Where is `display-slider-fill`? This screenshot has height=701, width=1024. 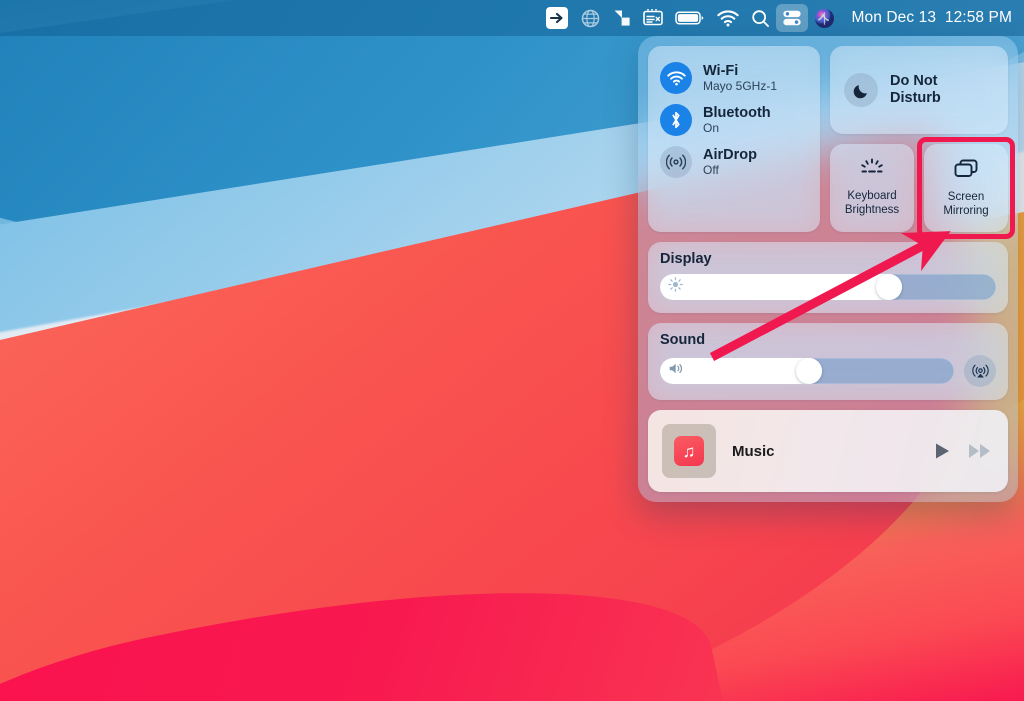
display-slider-fill is located at coordinates (781, 287).